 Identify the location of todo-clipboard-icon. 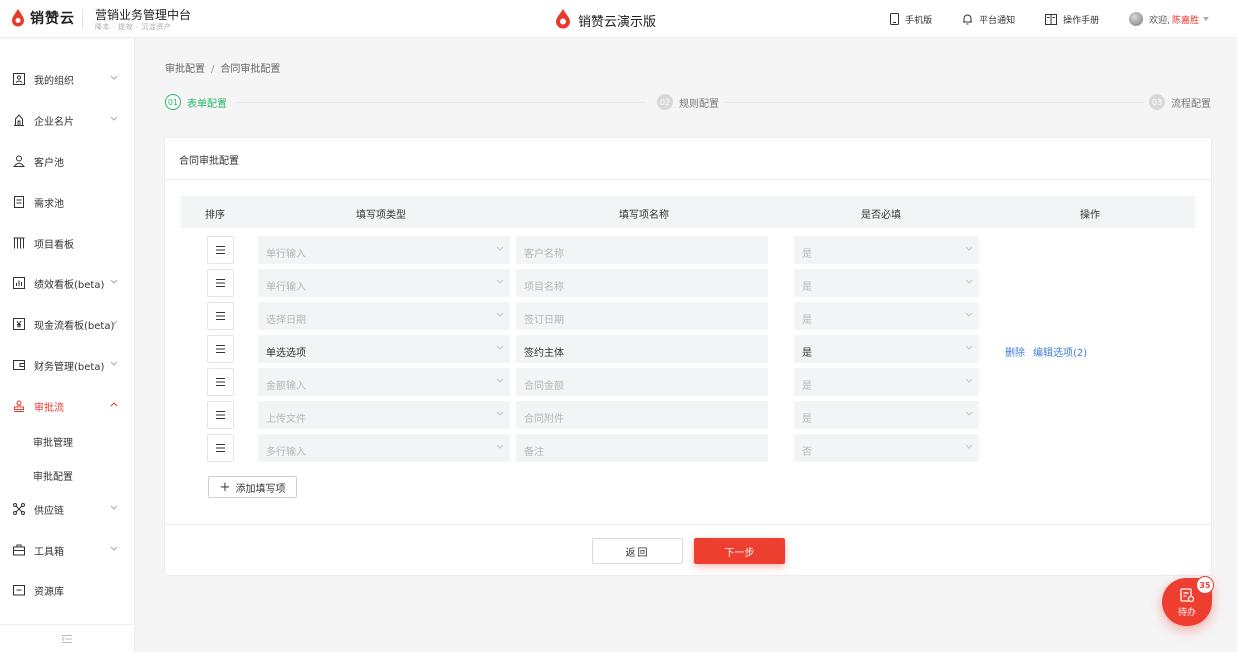
(1187, 594).